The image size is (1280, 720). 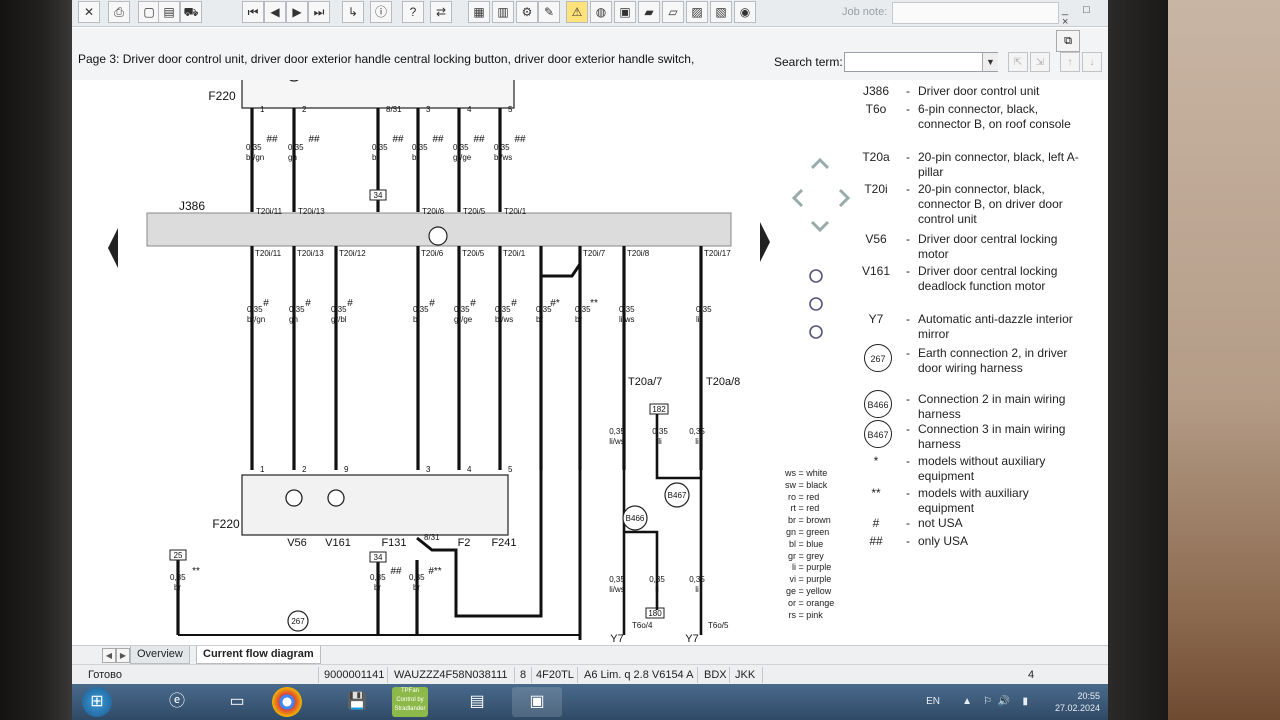 What do you see at coordinates (1065, 702) in the screenshot?
I see `clock: 20:55 27.02.2024` at bounding box center [1065, 702].